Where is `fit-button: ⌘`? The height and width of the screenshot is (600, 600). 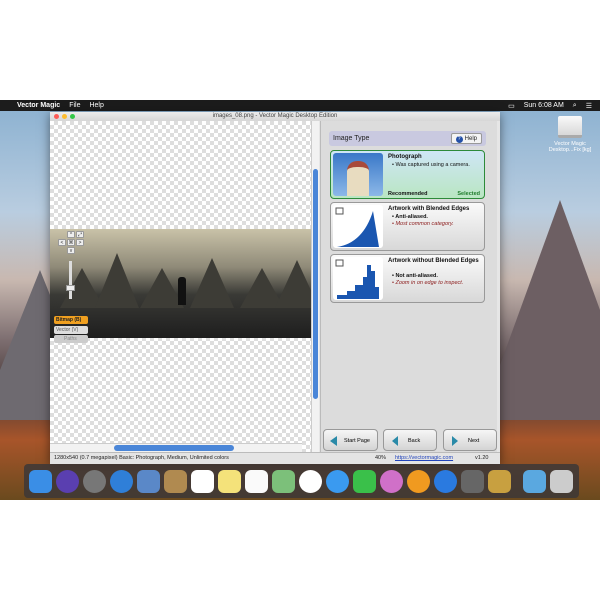
fit-button: ⌘ is located at coordinates (71, 242).